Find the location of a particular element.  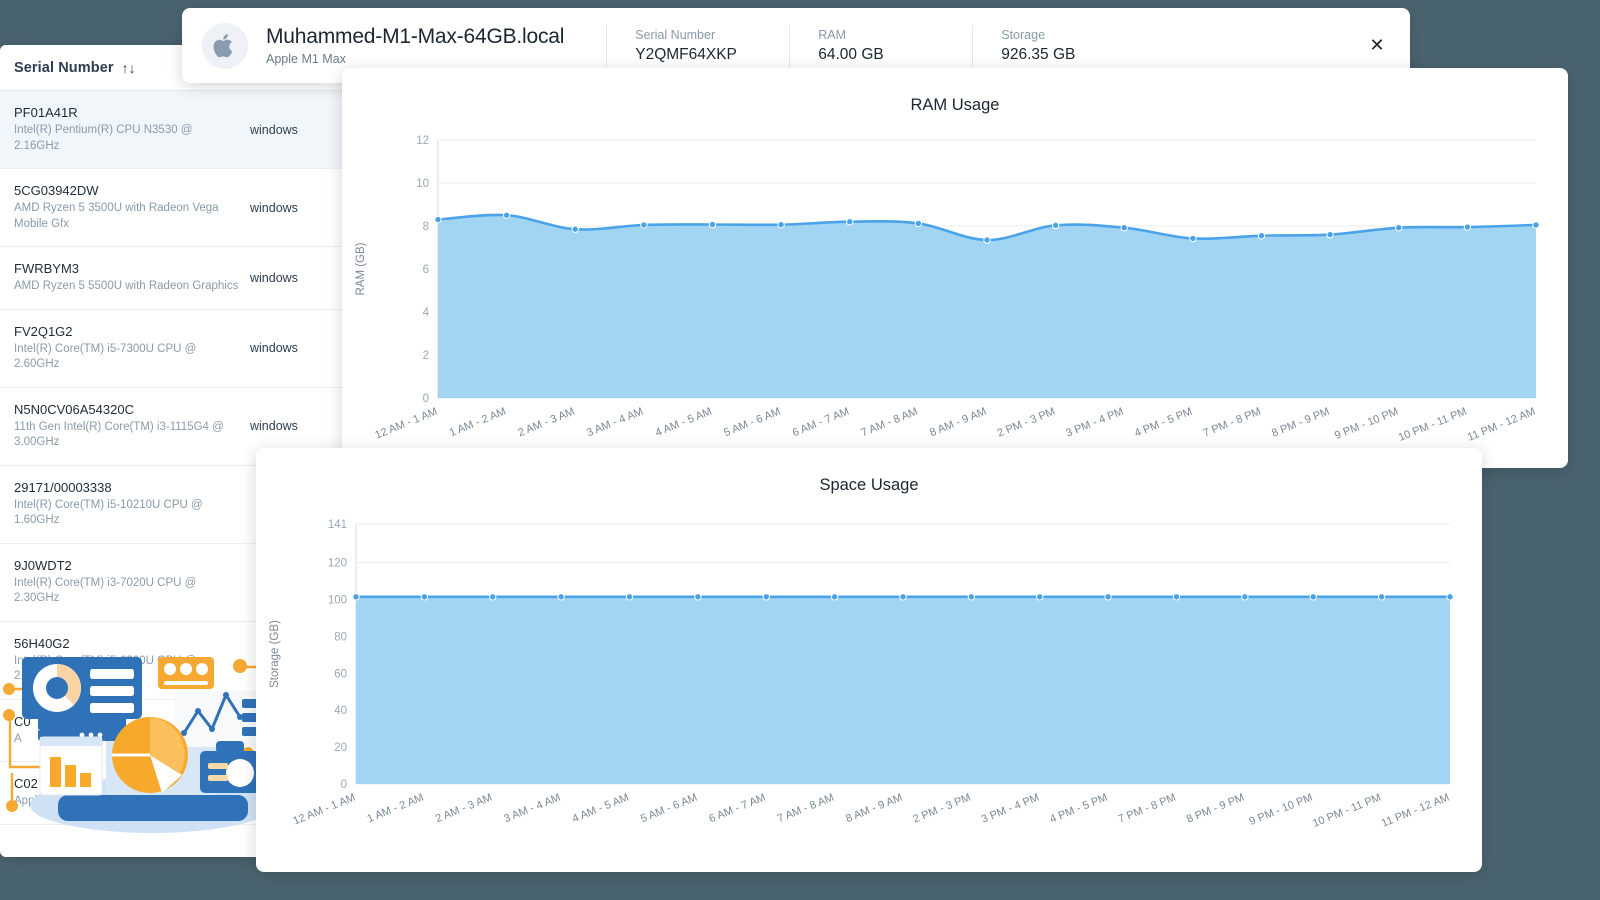

stat-label: Serial Number is located at coordinates (675, 34).